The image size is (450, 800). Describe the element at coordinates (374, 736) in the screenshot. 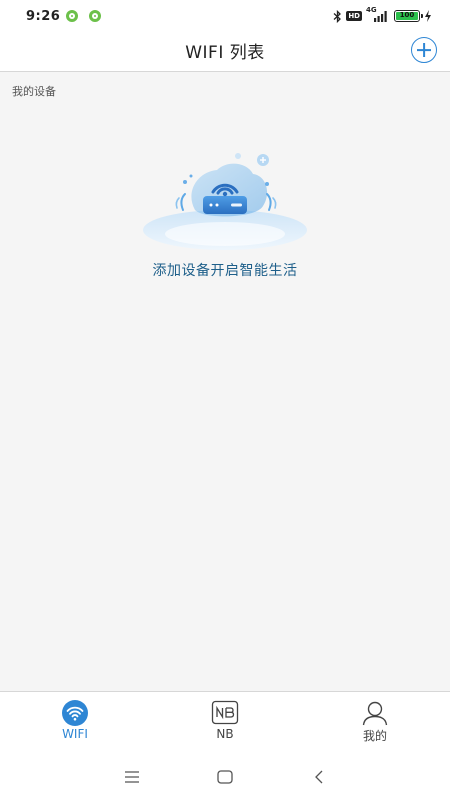

I see `tab-label: 我的` at that location.